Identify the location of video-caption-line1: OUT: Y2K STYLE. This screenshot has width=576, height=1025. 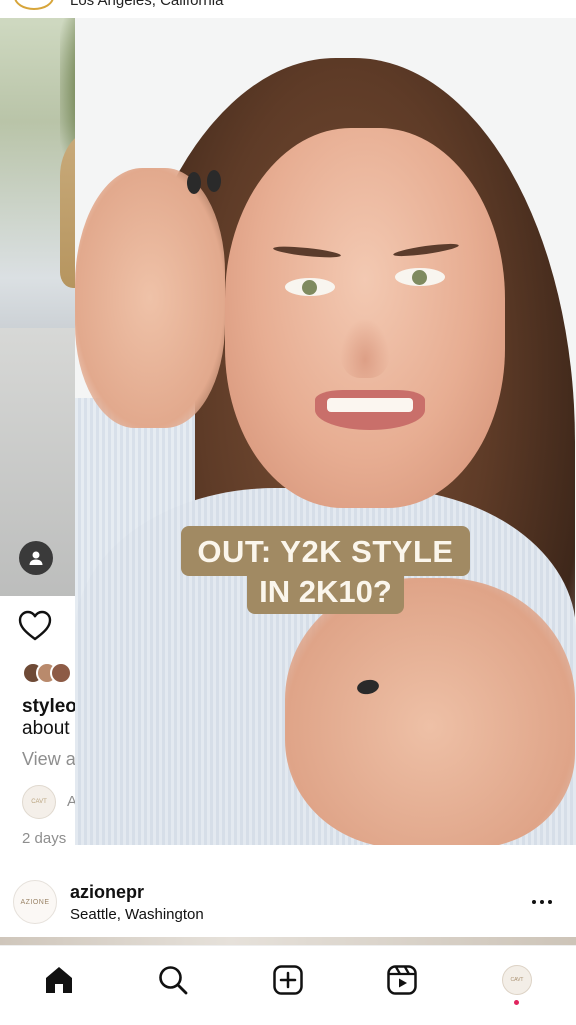
(325, 551).